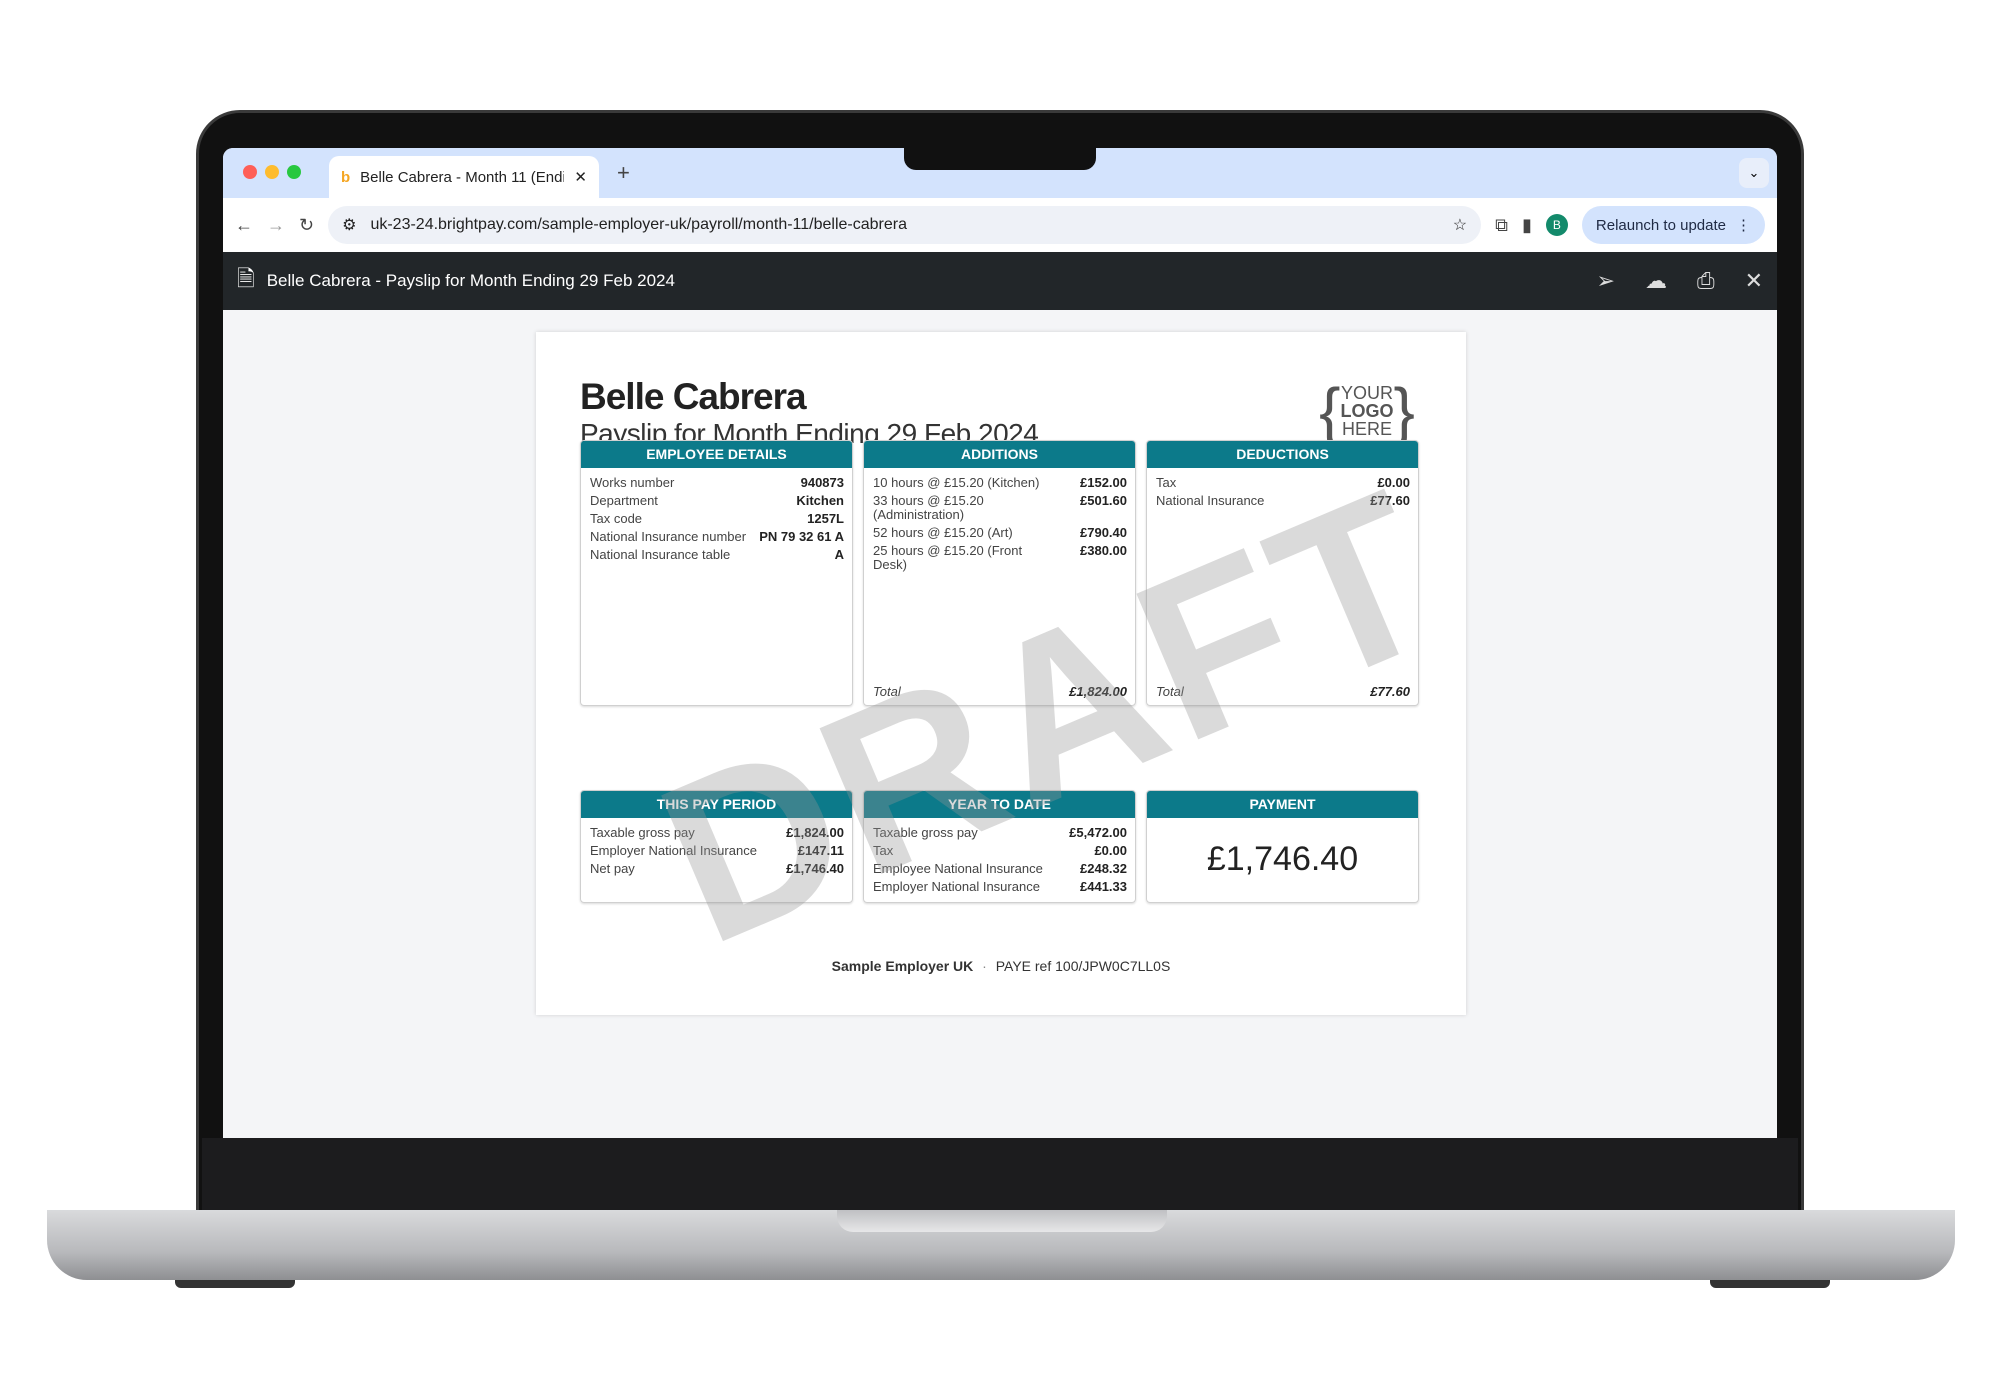  What do you see at coordinates (276, 225) in the screenshot?
I see `forward-icon: →` at bounding box center [276, 225].